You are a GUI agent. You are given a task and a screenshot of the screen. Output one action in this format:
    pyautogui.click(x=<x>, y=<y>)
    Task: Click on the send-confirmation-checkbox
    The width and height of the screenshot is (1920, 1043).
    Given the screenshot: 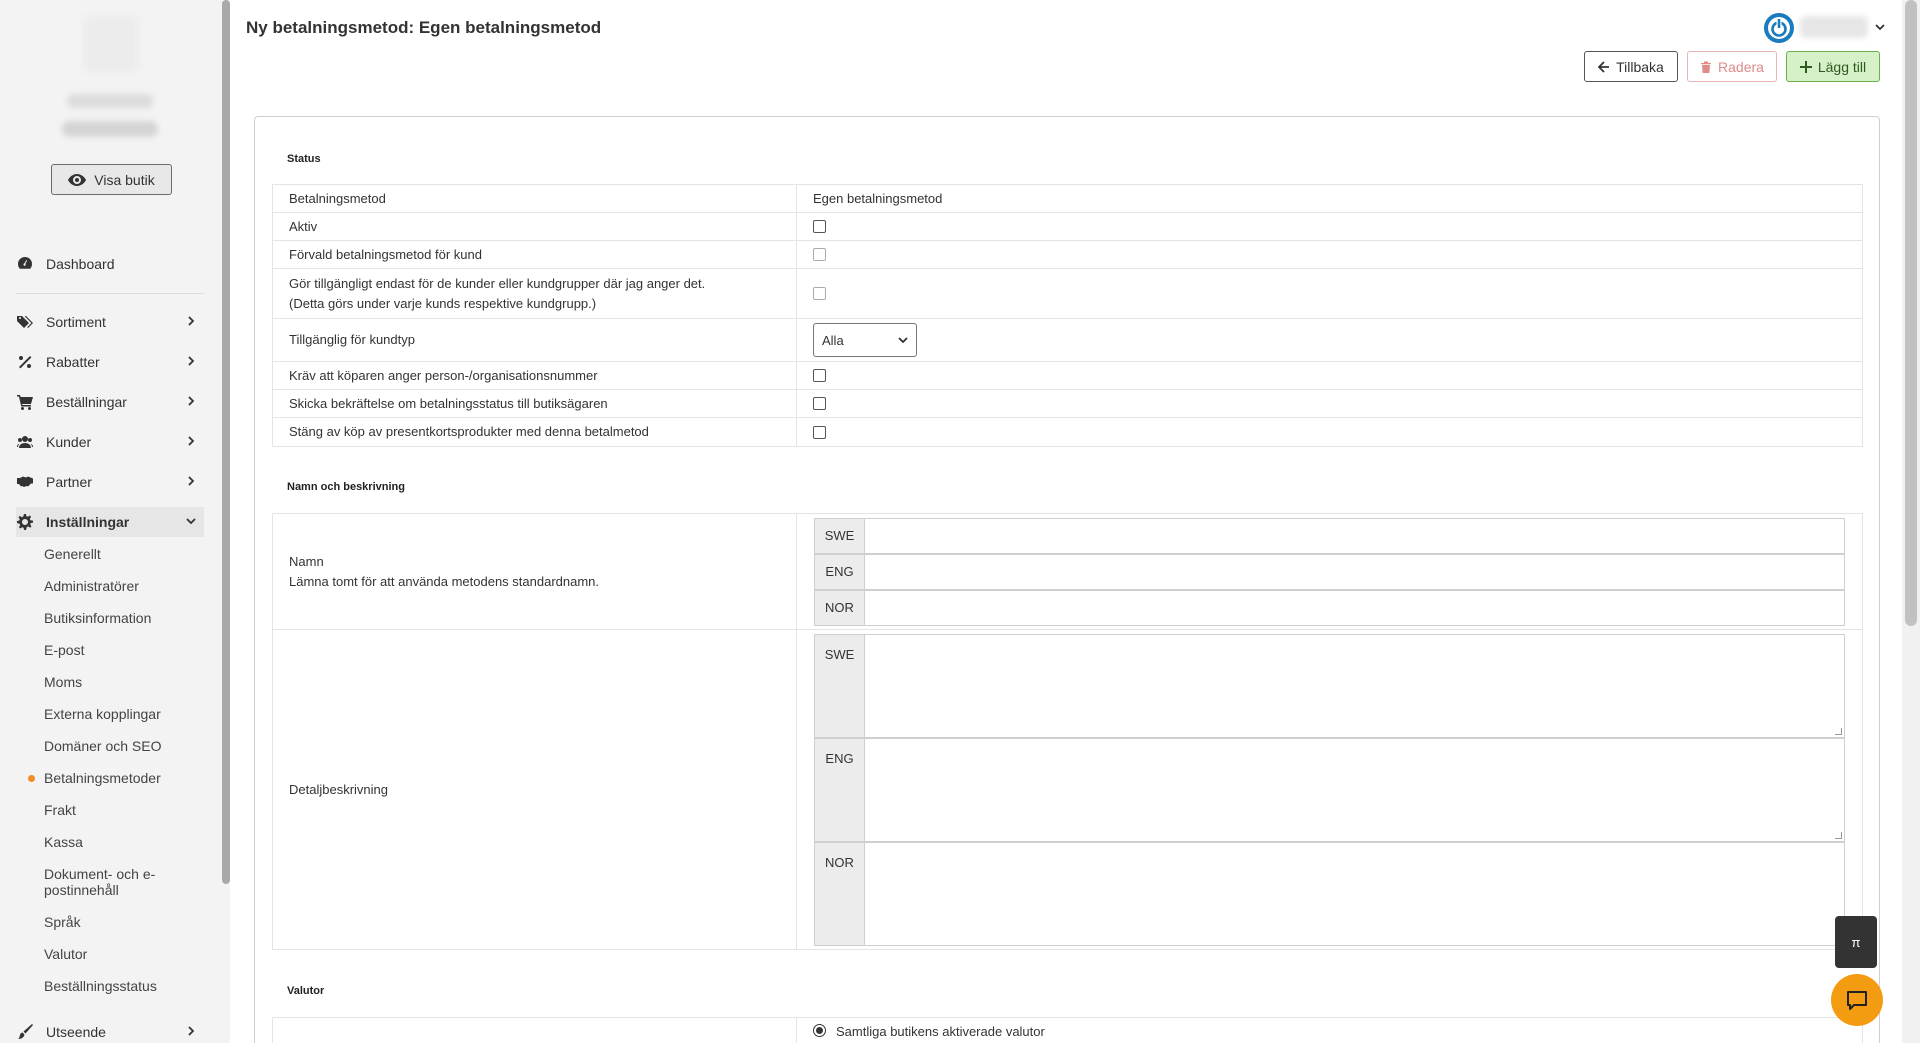 What is the action you would take?
    pyautogui.click(x=819, y=403)
    